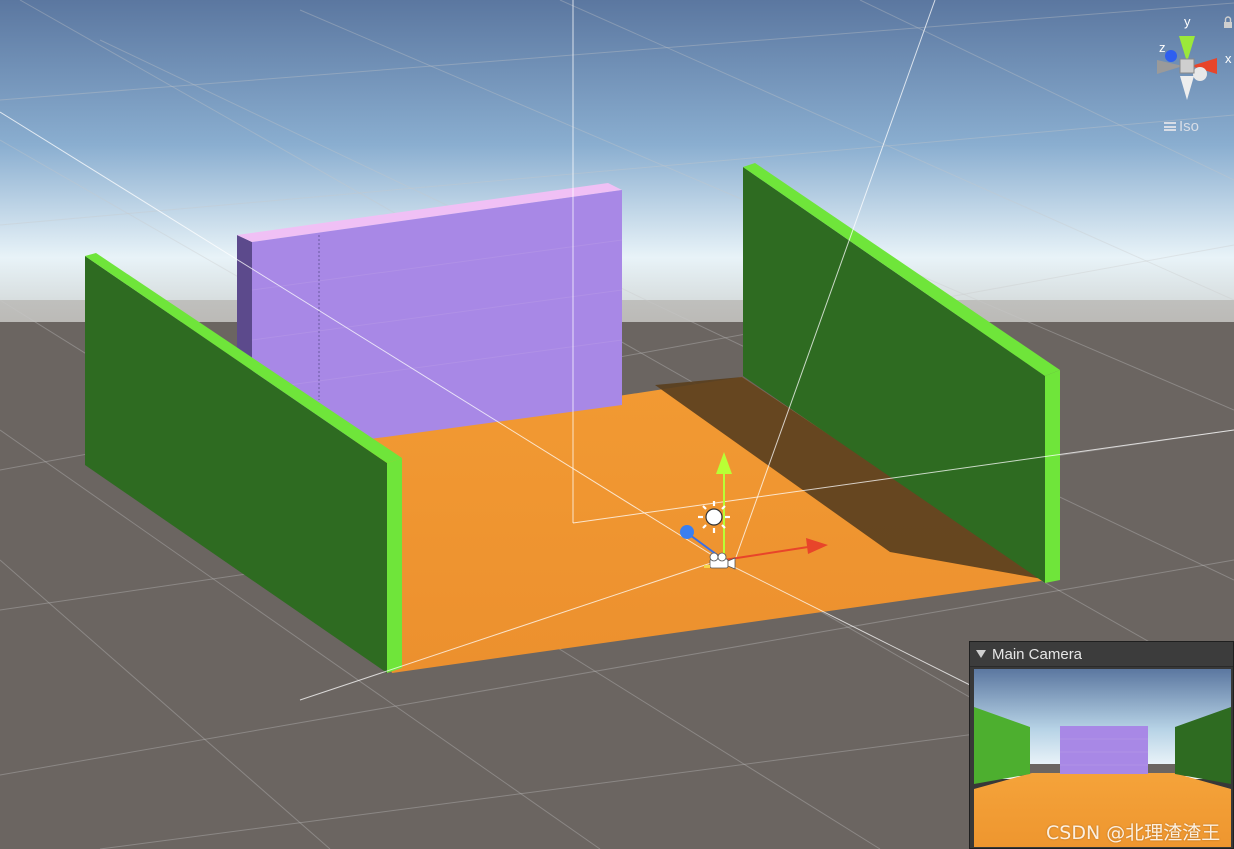  What do you see at coordinates (1133, 833) in the screenshot?
I see `watermark-text: CSDN @北理渣渣王` at bounding box center [1133, 833].